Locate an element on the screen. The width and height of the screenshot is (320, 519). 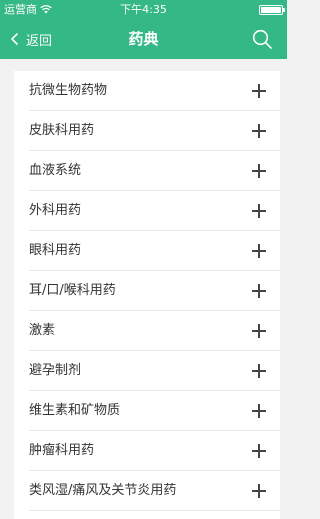
list-item: 外科用药 is located at coordinates (147, 211).